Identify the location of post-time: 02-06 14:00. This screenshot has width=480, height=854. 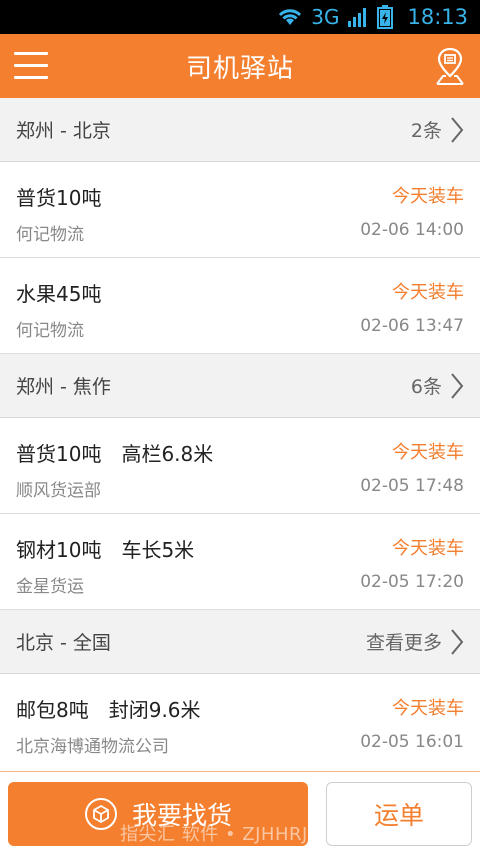
(412, 230).